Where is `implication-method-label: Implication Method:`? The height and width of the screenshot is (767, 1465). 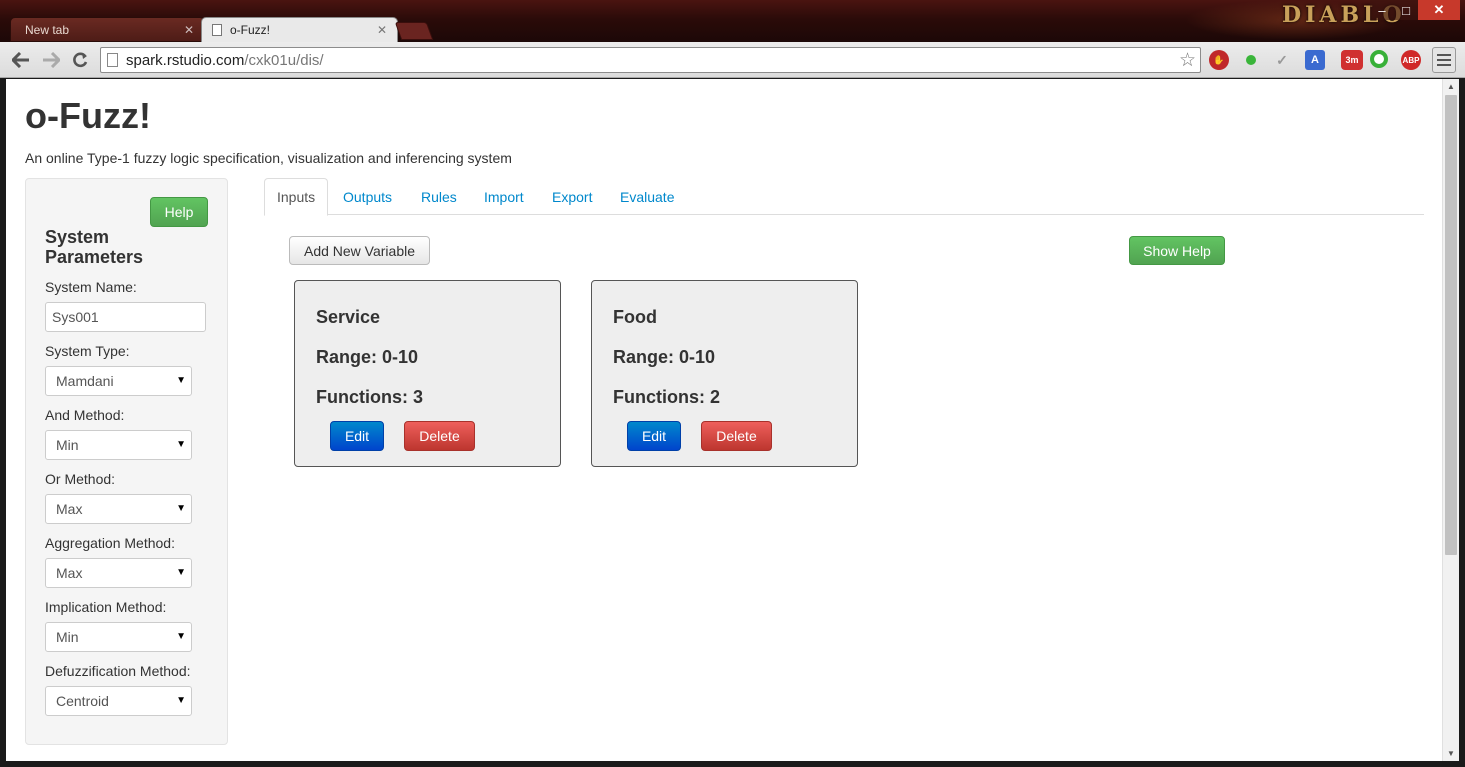
implication-method-label: Implication Method: is located at coordinates (106, 607).